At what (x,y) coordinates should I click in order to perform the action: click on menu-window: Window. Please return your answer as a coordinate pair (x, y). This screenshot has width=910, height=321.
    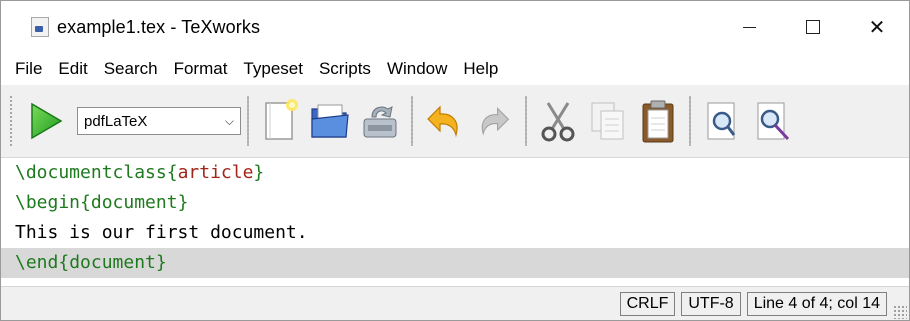
    Looking at the image, I should click on (417, 69).